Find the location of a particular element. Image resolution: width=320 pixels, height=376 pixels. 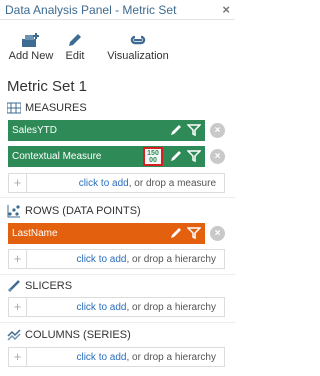

columns-drop-zone: + click to add, or drop a hierarchy is located at coordinates (116, 357).